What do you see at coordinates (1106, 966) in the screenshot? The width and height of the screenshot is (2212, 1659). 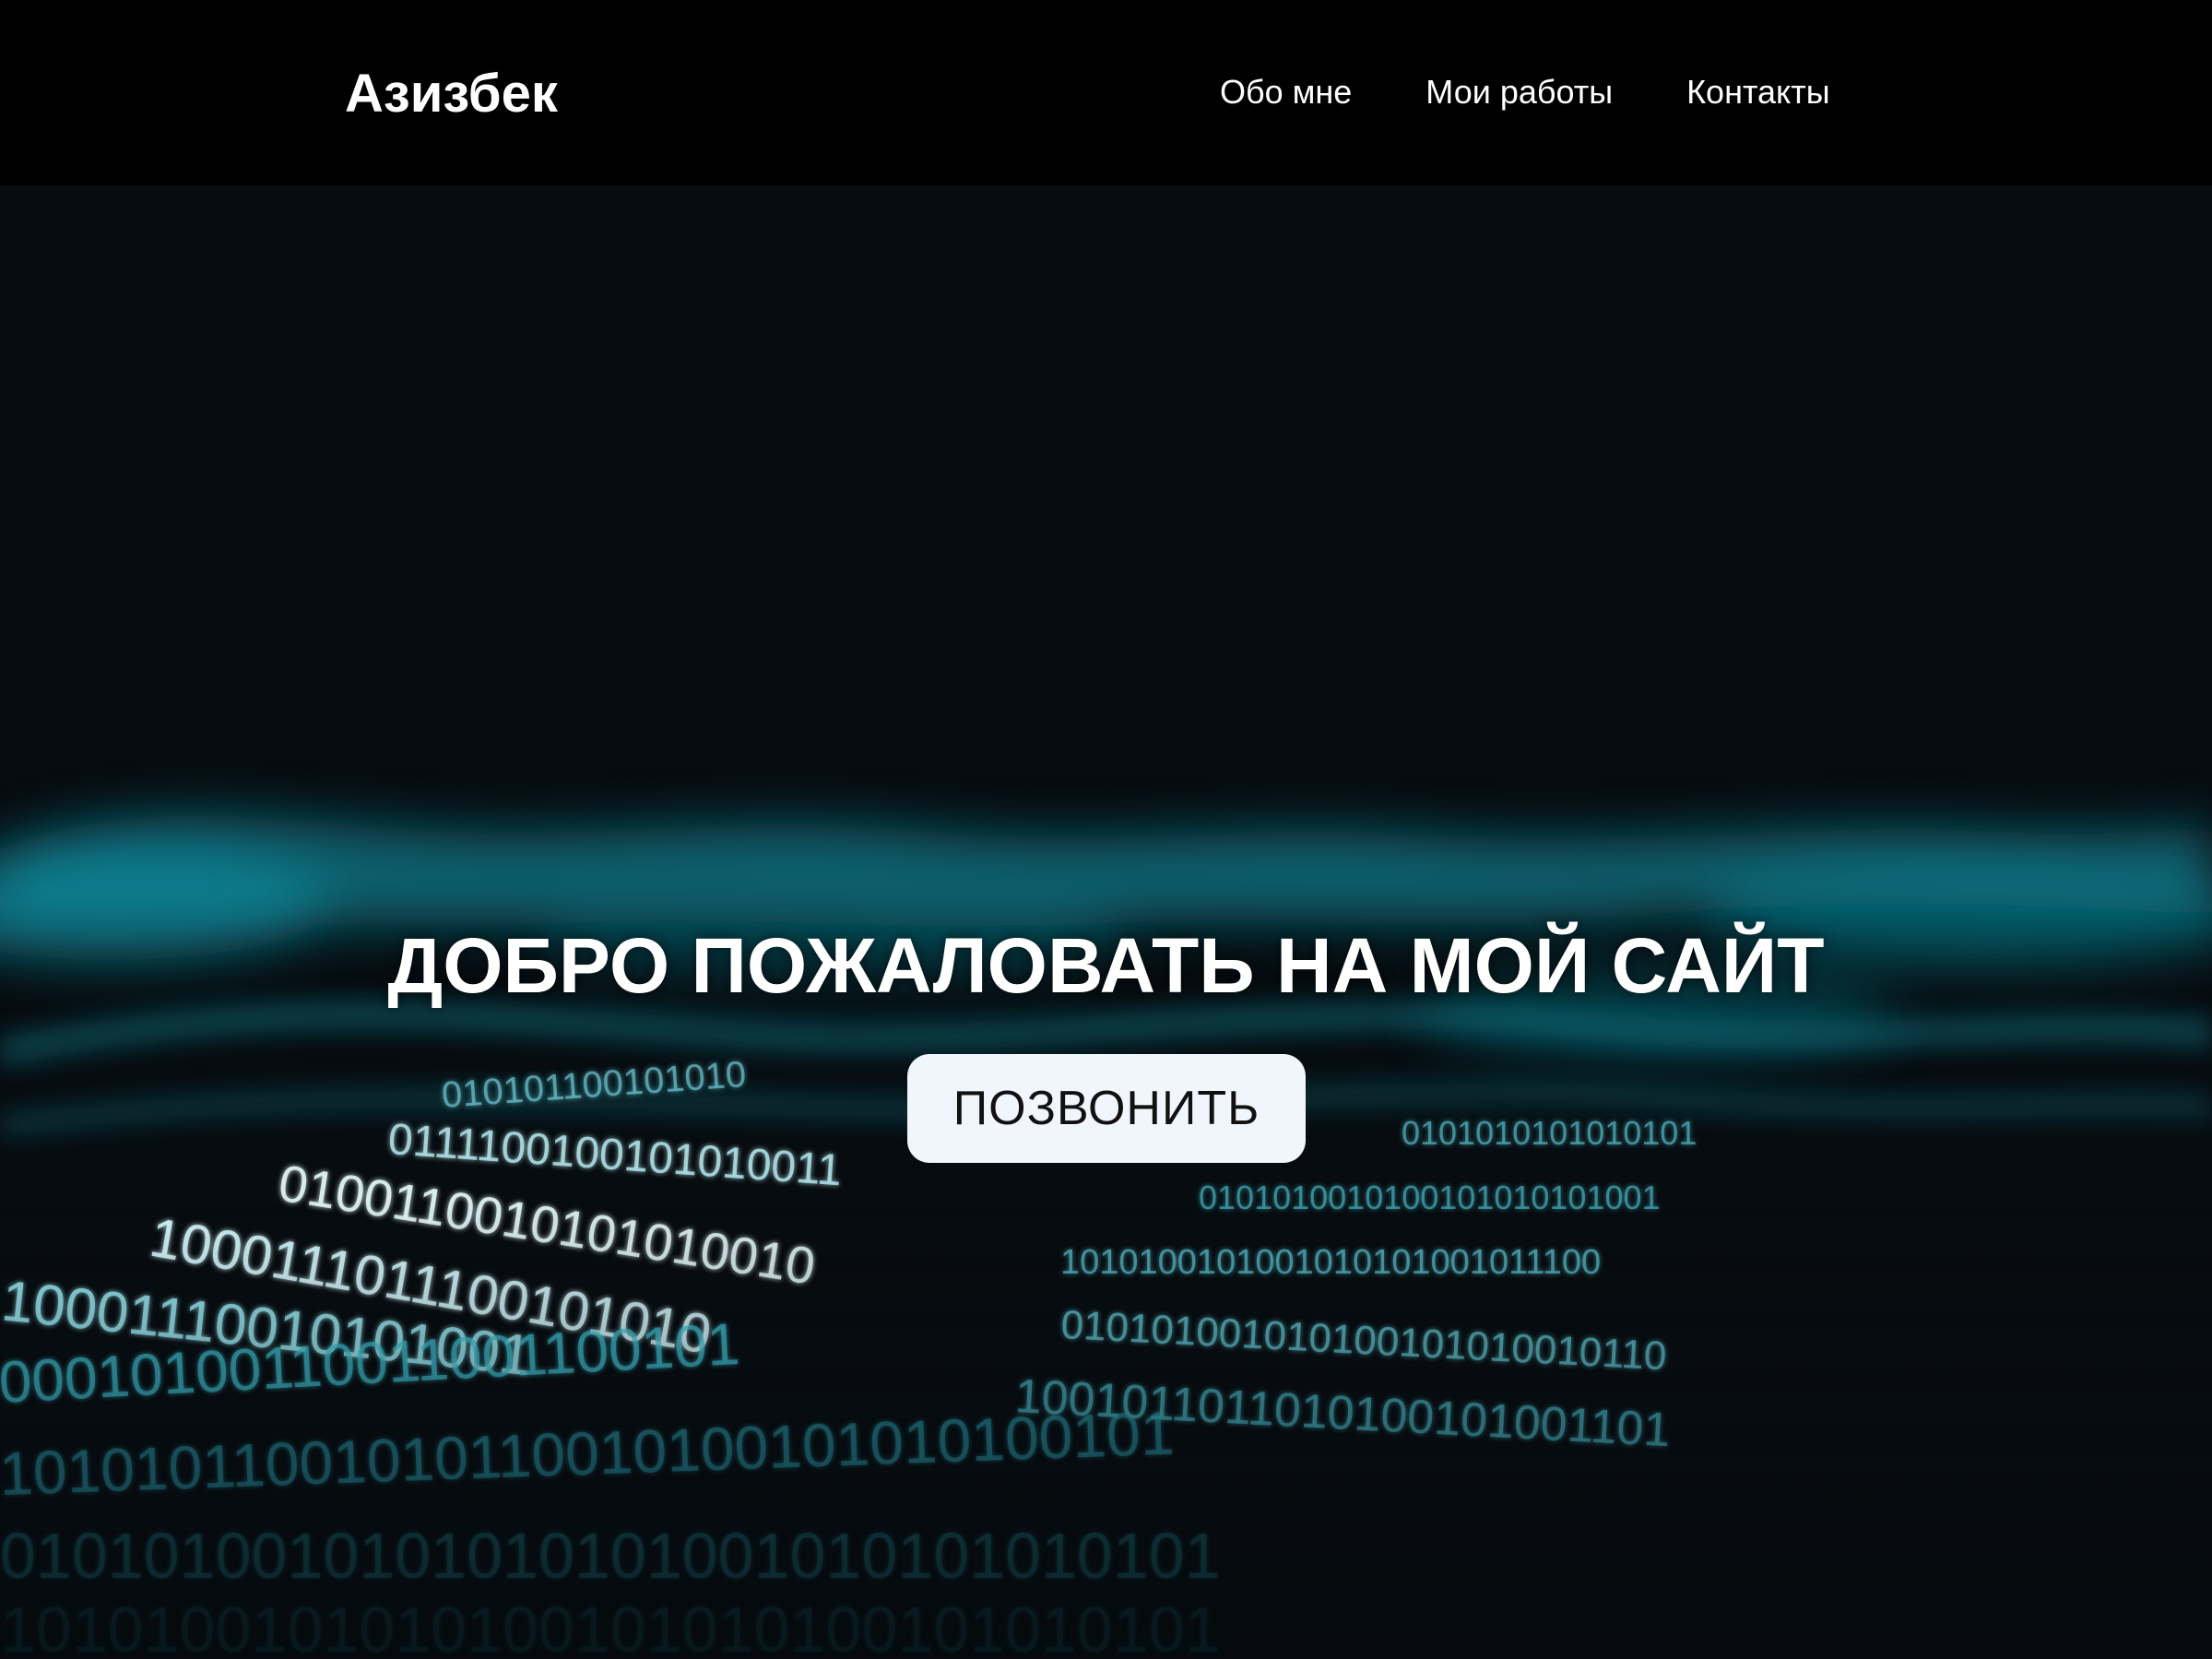 I see `hero-title: ДОБРО ПОЖАЛОВАТЬ НА МОЙ САЙТ` at bounding box center [1106, 966].